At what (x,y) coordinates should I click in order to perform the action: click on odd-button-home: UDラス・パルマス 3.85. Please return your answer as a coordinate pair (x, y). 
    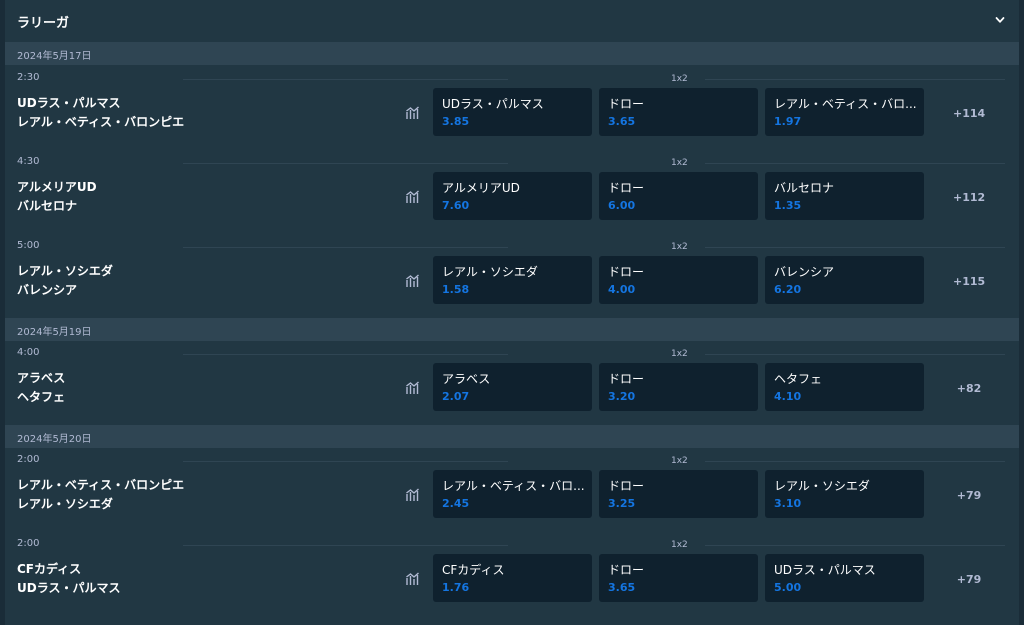
    Looking at the image, I should click on (512, 112).